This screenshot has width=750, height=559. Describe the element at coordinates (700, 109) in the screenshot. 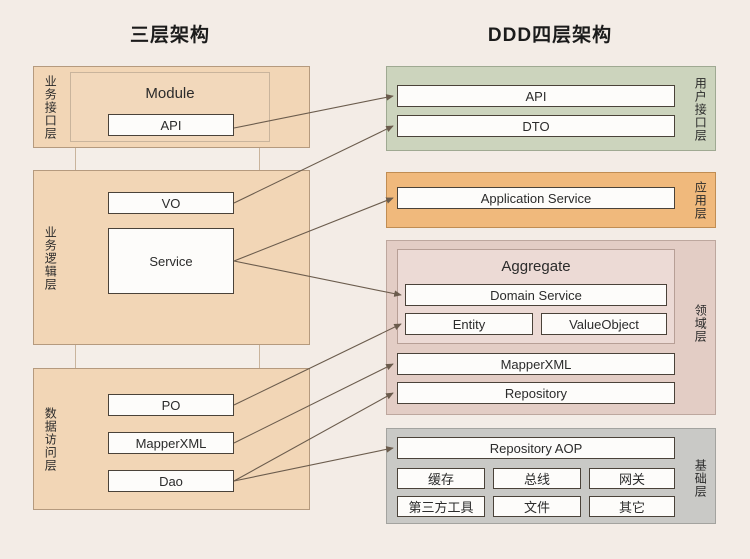

I see `right-layer-user-interface-label: 用户接口层` at that location.